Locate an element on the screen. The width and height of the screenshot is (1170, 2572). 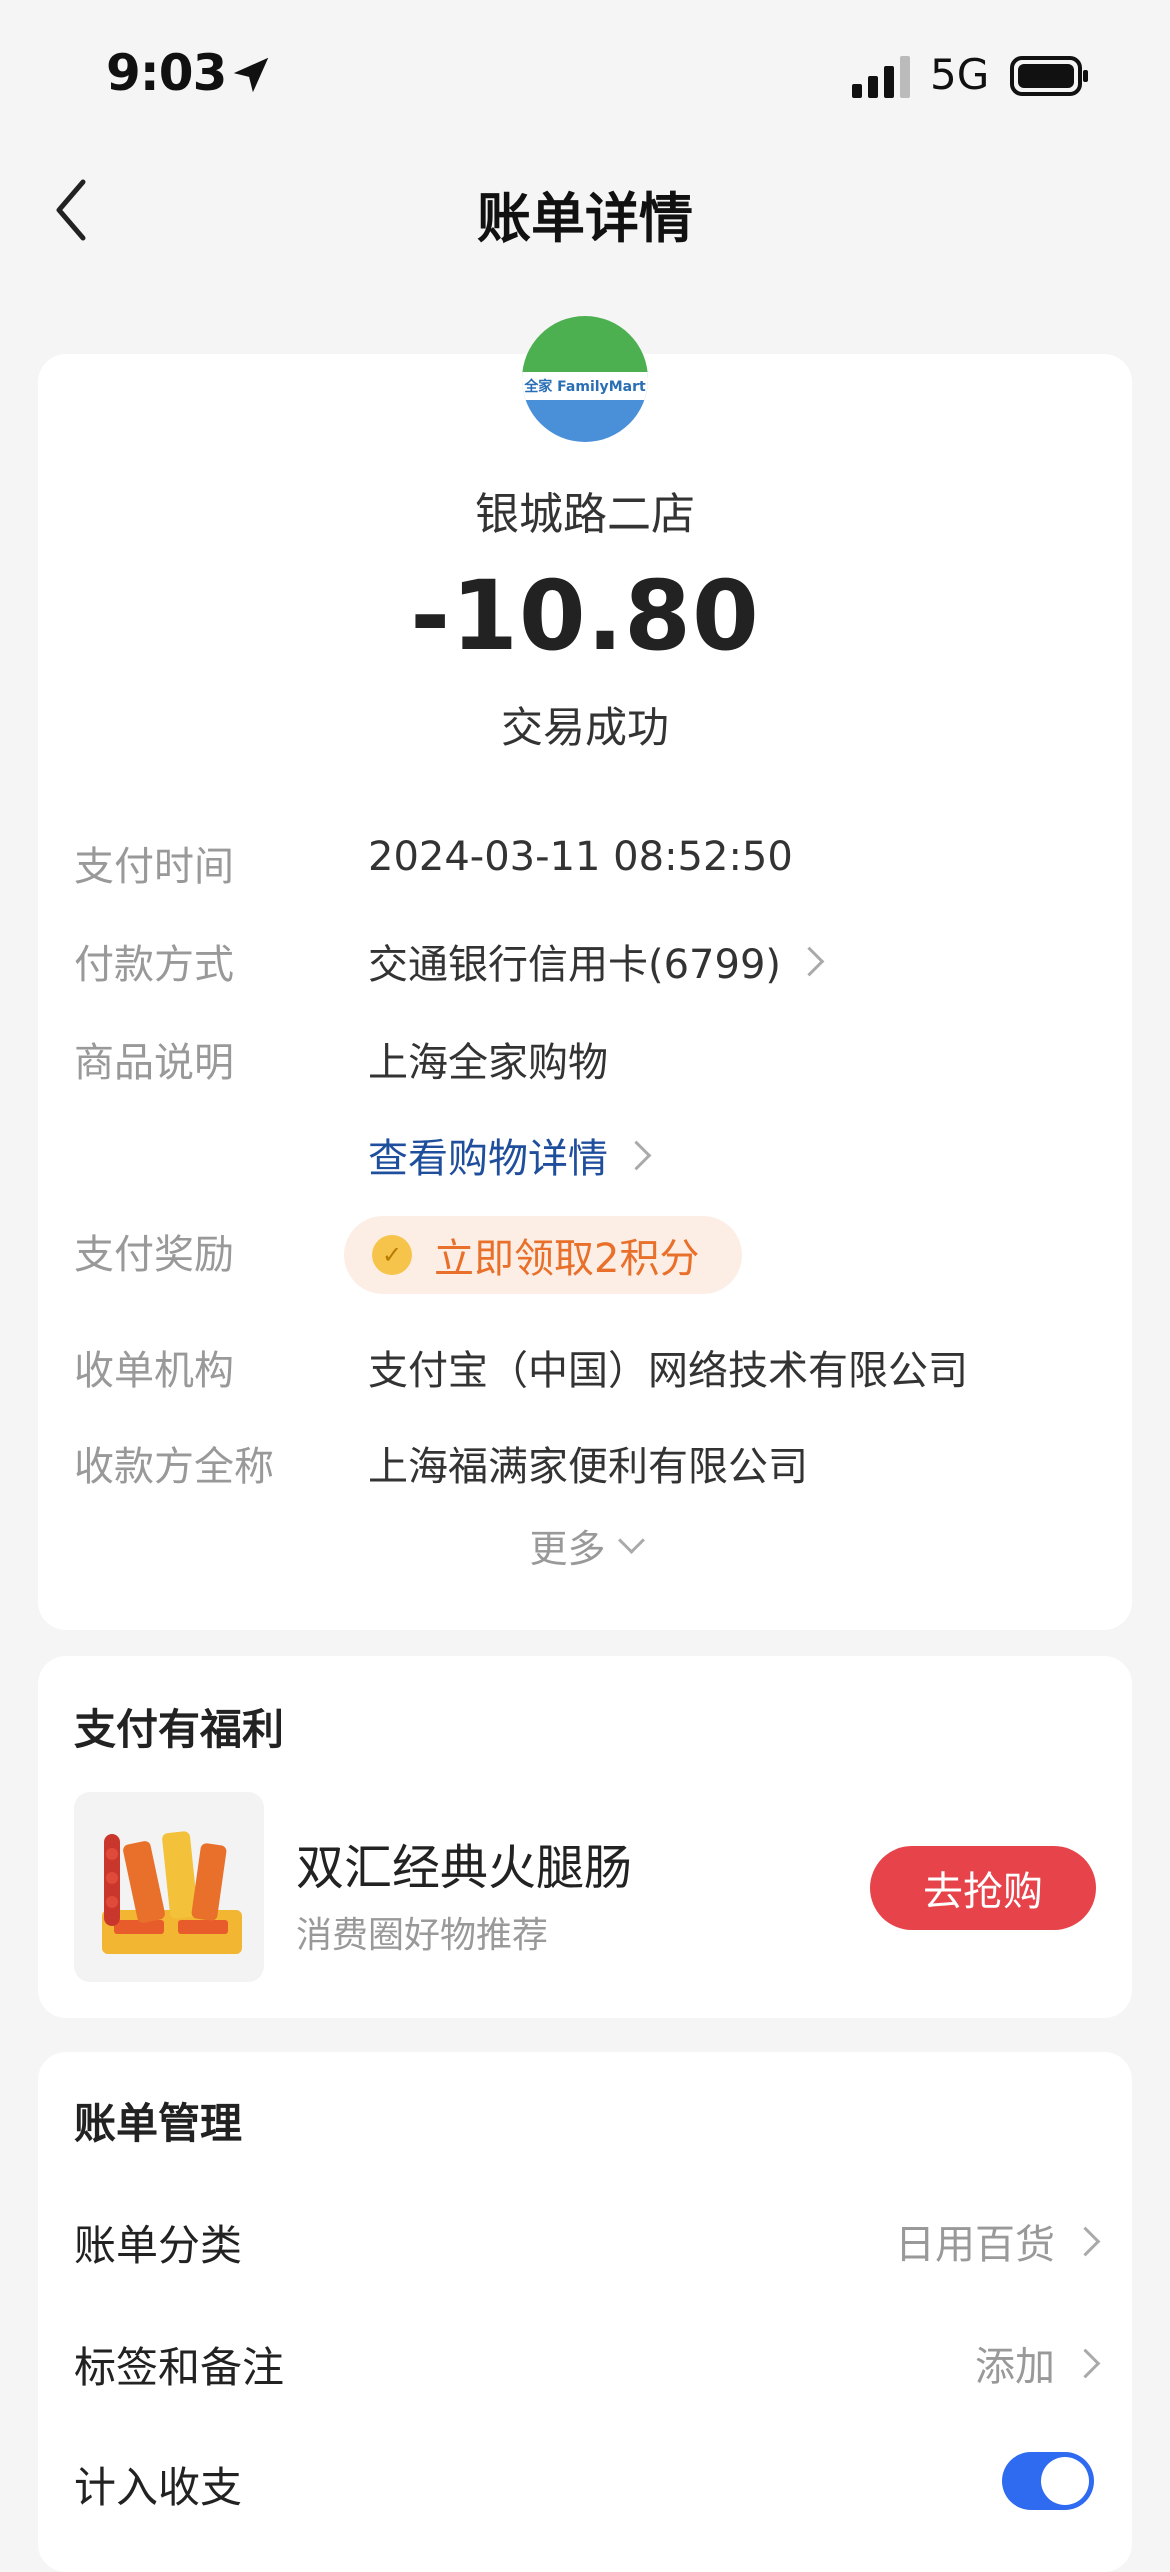
status-bar: 9:03 5G is located at coordinates (585, 75).